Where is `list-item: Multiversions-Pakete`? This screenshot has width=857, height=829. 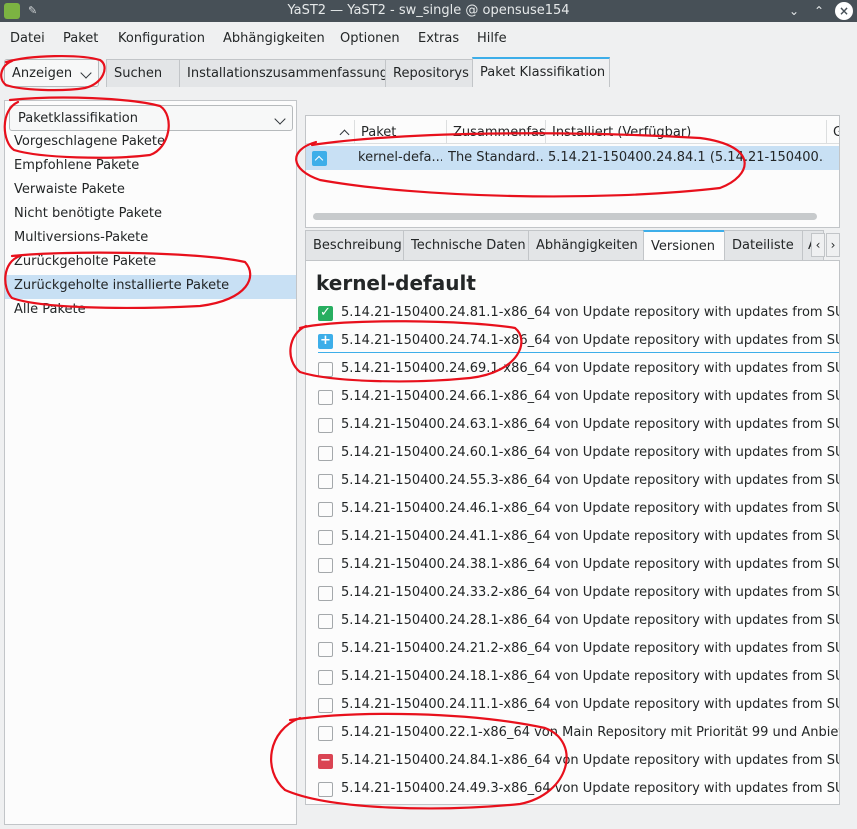
list-item: Multiversions-Pakete is located at coordinates (150, 239).